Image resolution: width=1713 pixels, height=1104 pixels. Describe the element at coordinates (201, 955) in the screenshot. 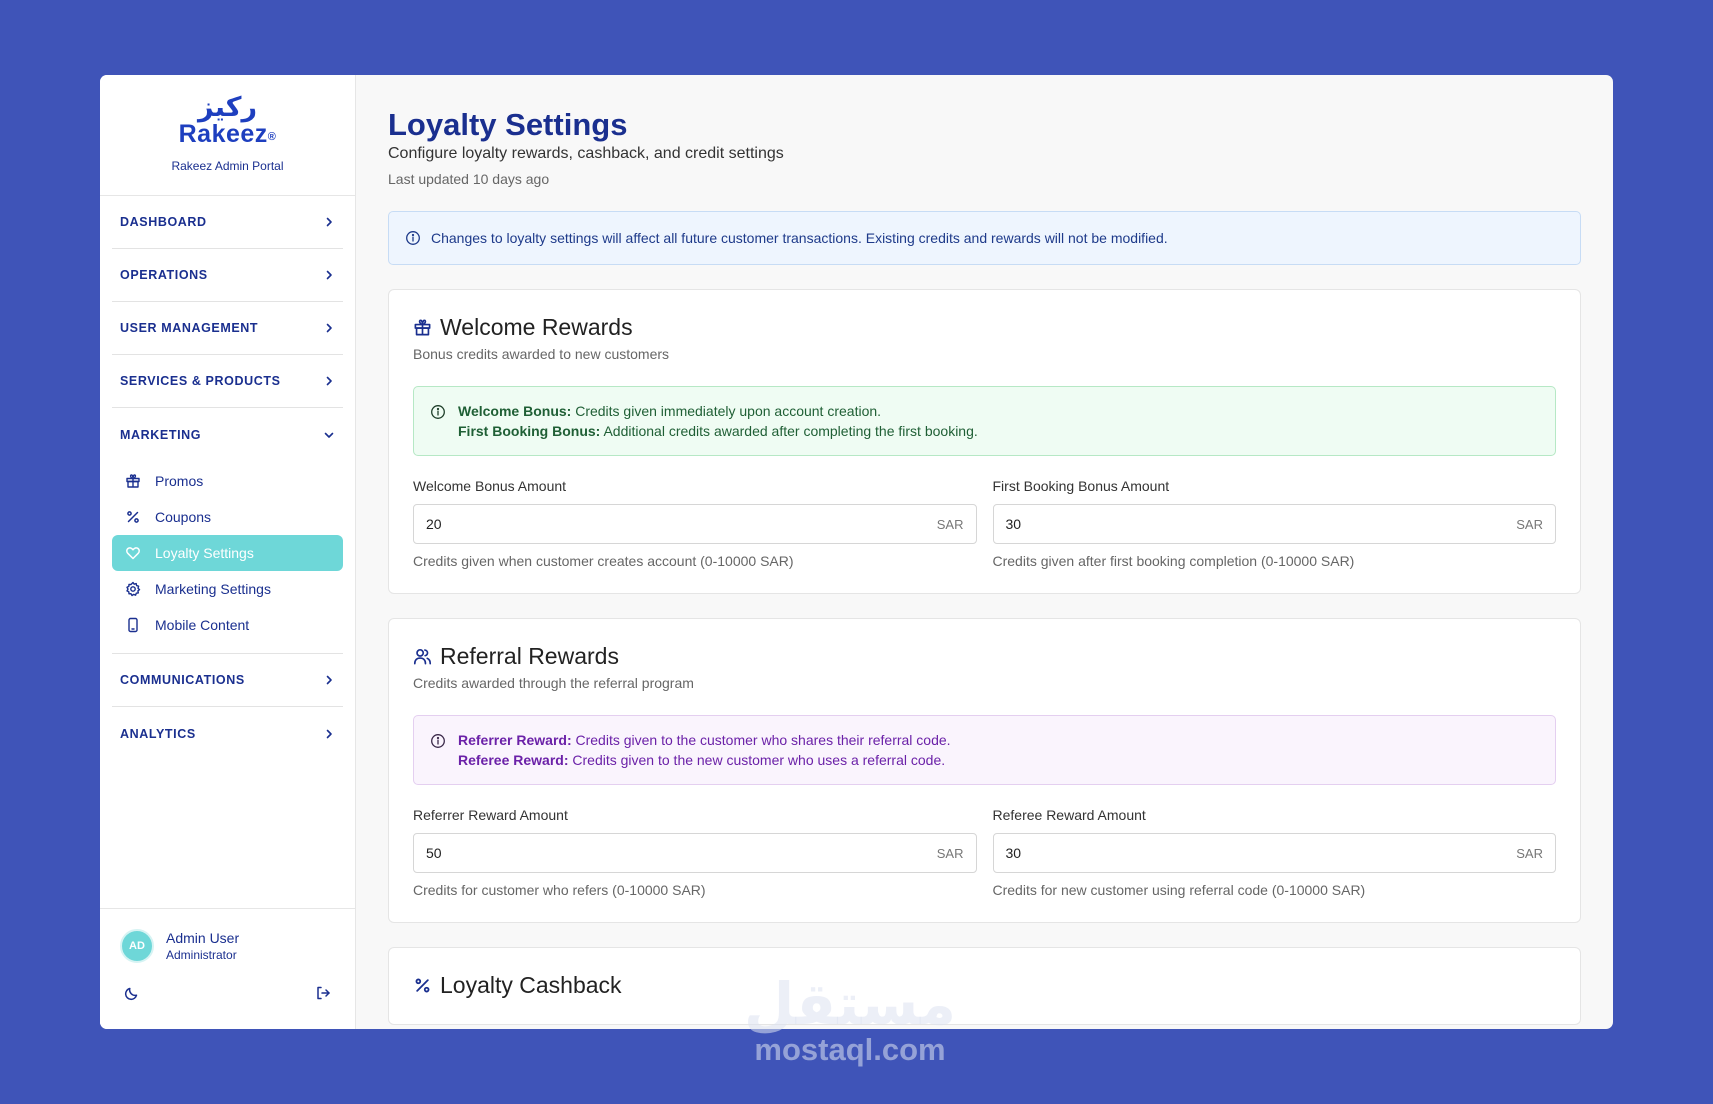

I see `user-role: Administrator` at that location.